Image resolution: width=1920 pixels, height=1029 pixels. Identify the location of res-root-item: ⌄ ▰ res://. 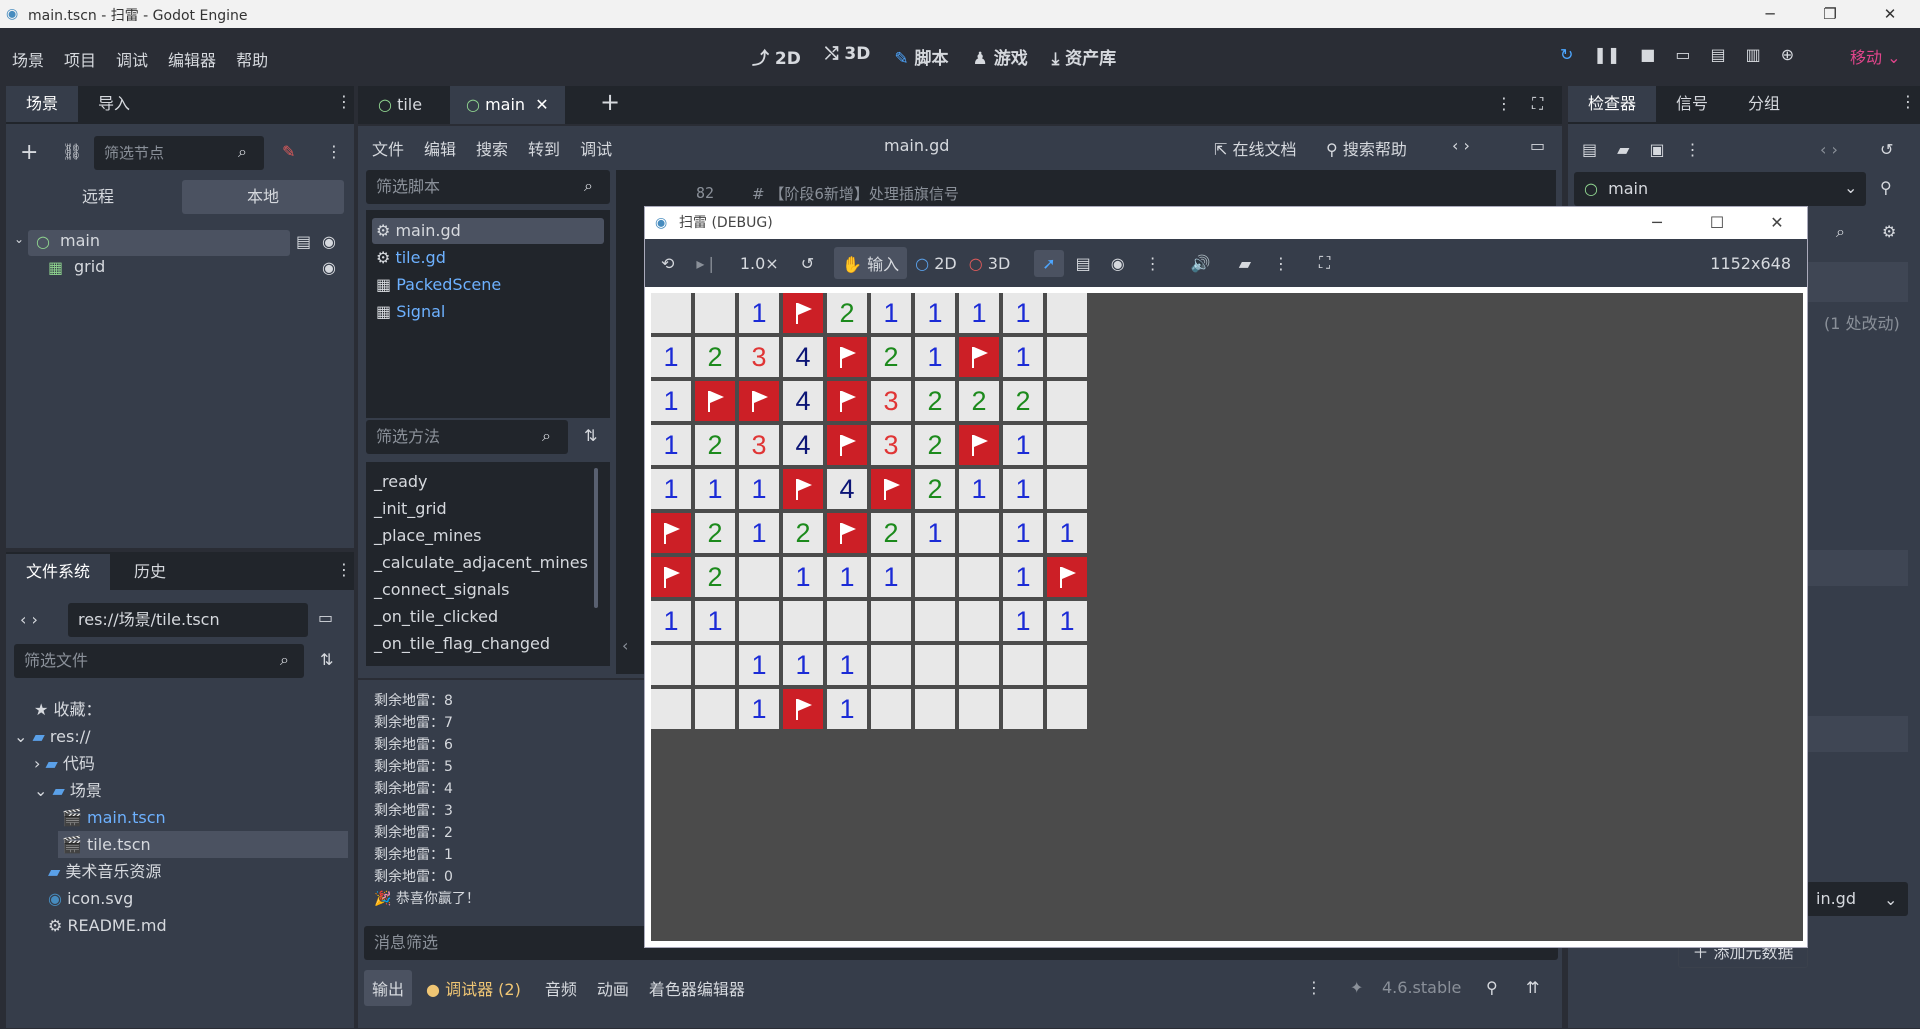
(181, 736).